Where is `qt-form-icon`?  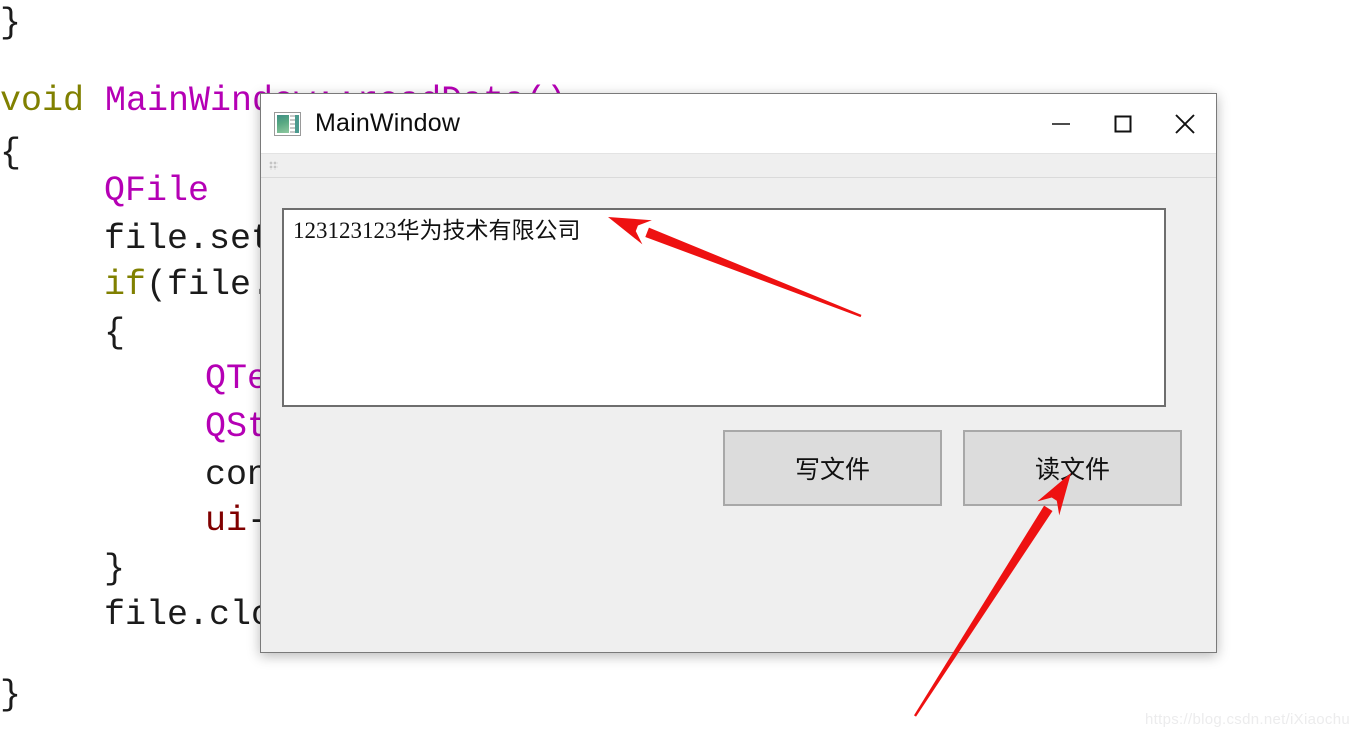
qt-form-icon is located at coordinates (287, 123).